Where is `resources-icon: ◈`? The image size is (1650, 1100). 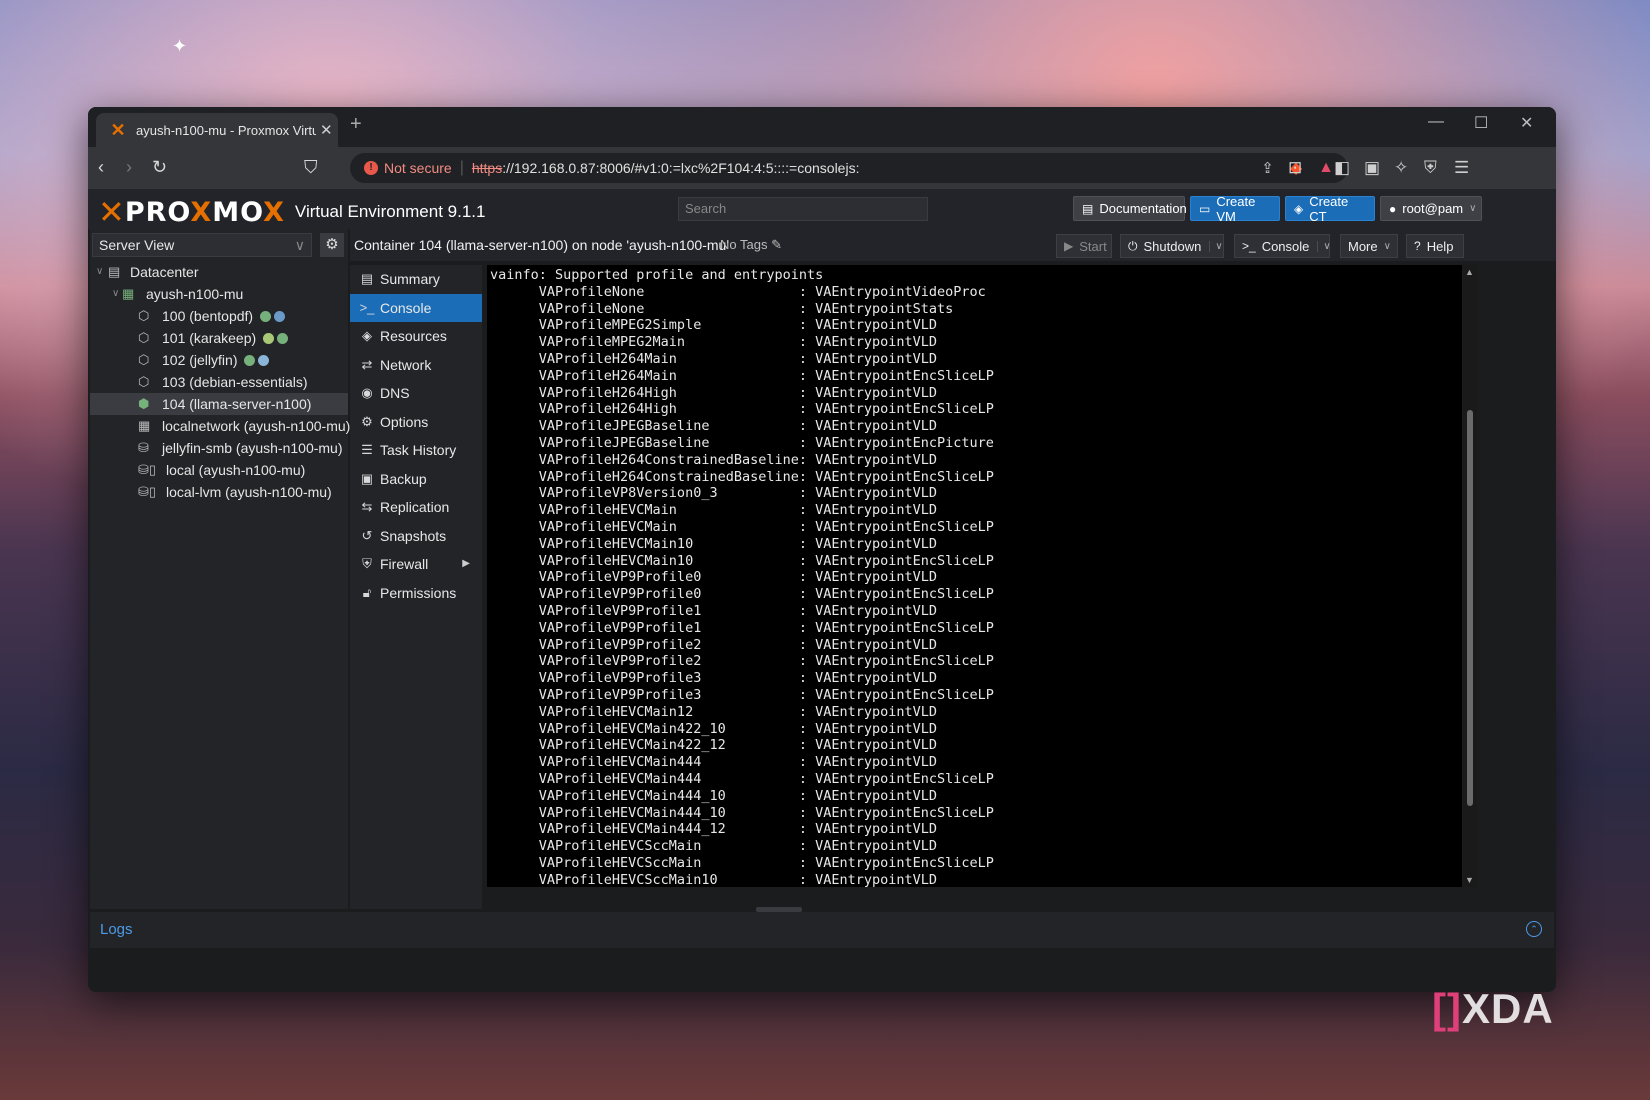
resources-icon: ◈ is located at coordinates (367, 335).